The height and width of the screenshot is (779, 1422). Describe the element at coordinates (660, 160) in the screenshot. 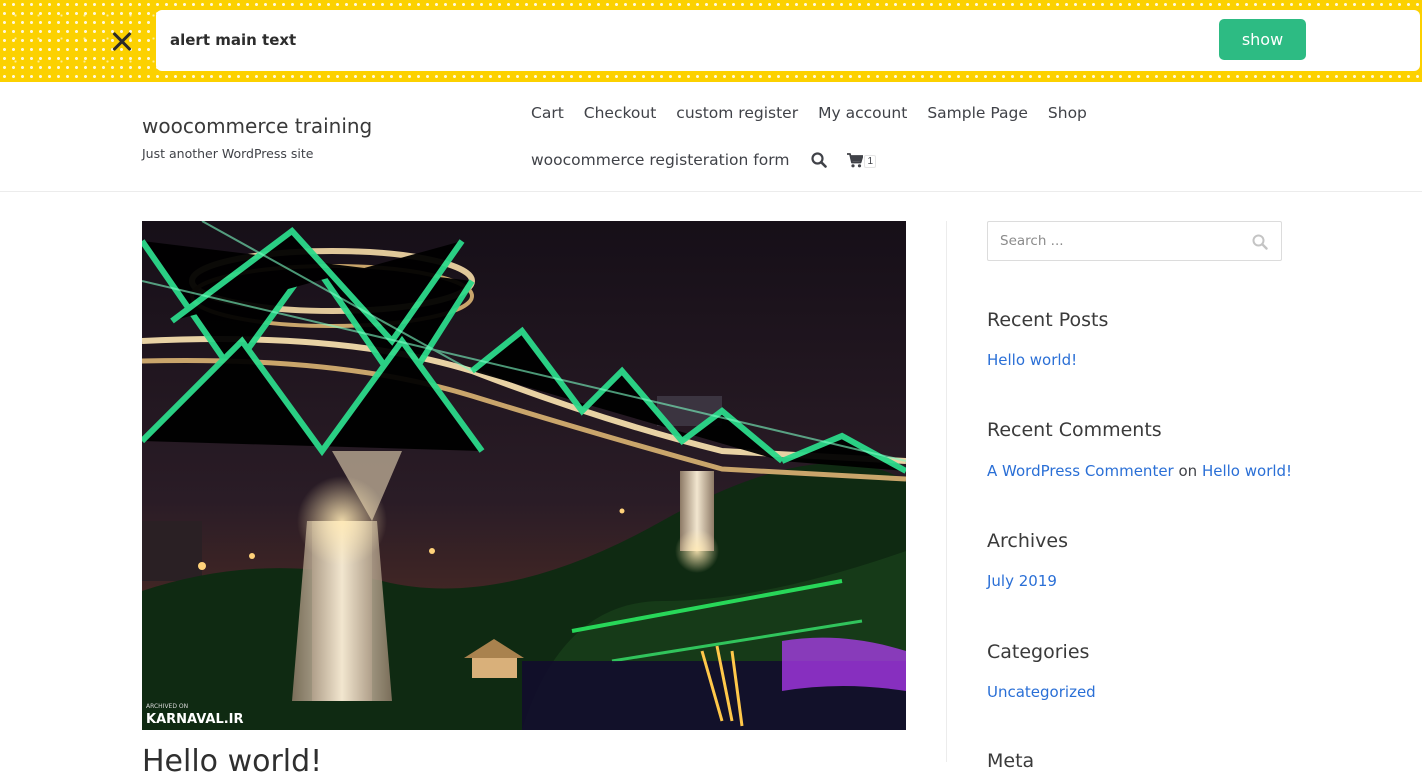

I see `nav-item-registration-form: woocommerce registeration form` at that location.